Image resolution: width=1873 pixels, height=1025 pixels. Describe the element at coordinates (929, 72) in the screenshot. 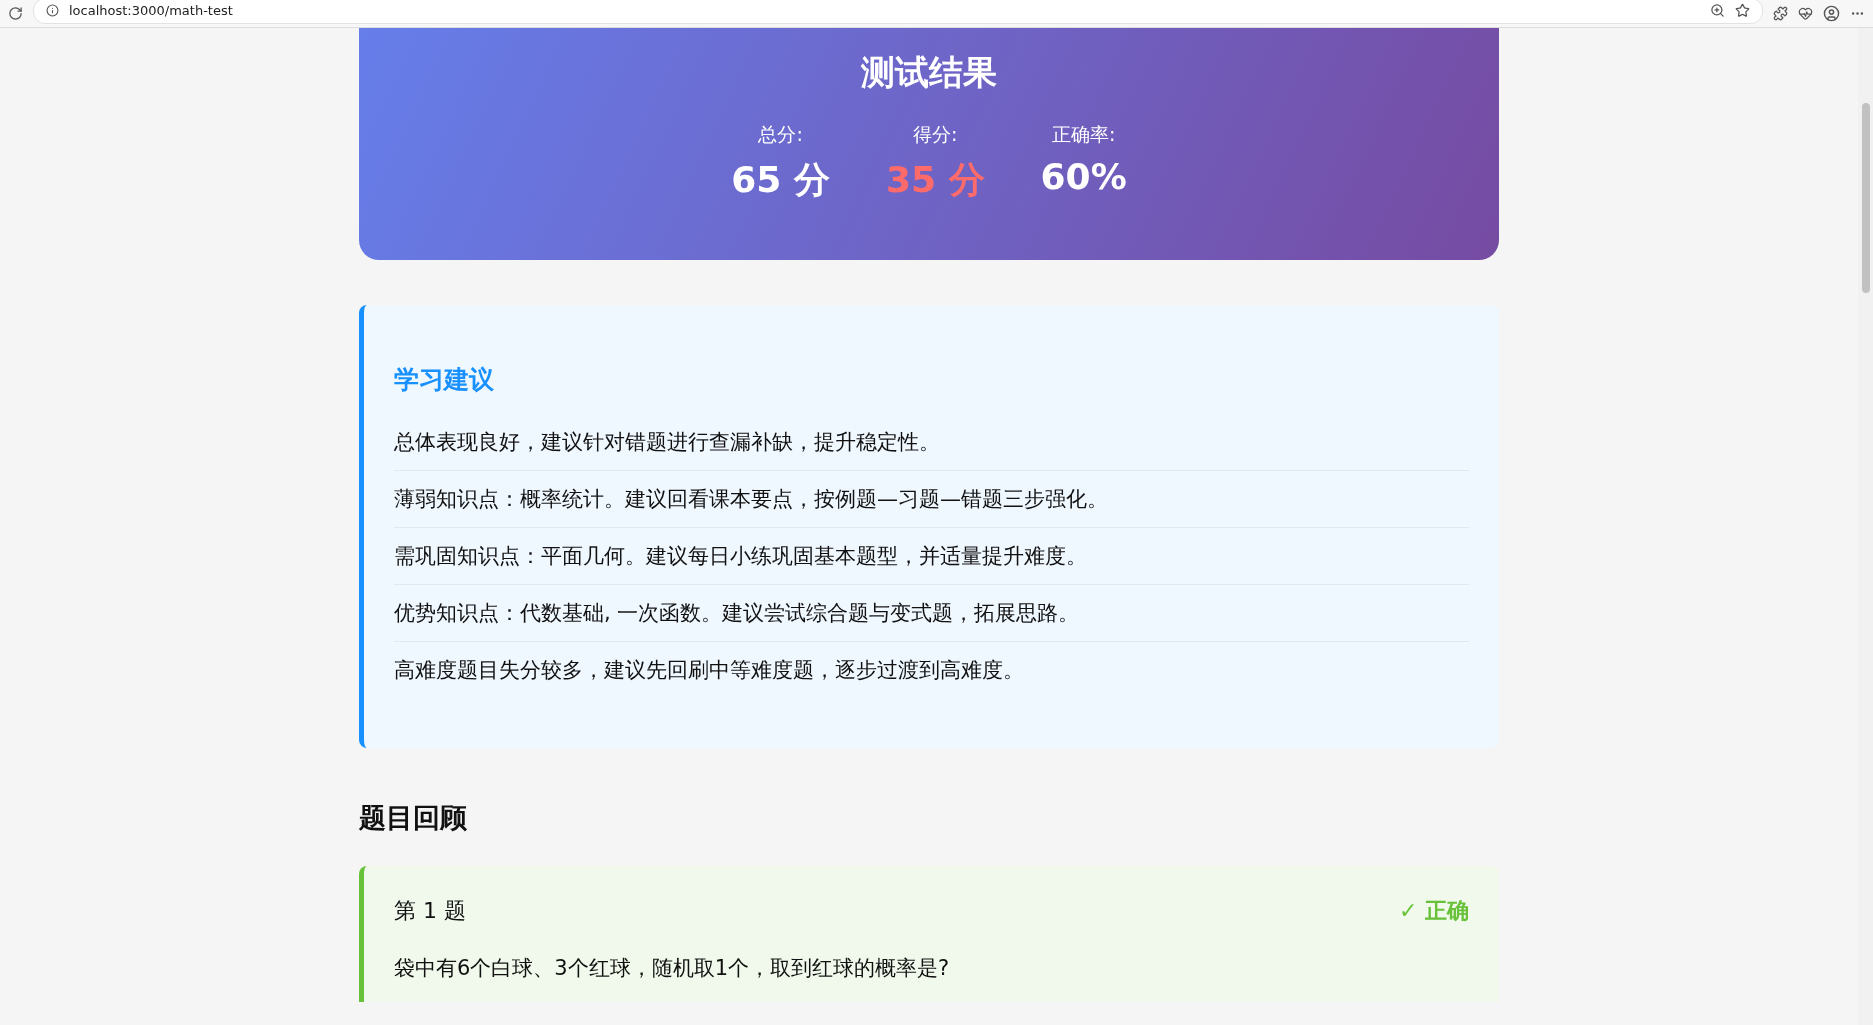

I see `result-title: 测试结果` at that location.